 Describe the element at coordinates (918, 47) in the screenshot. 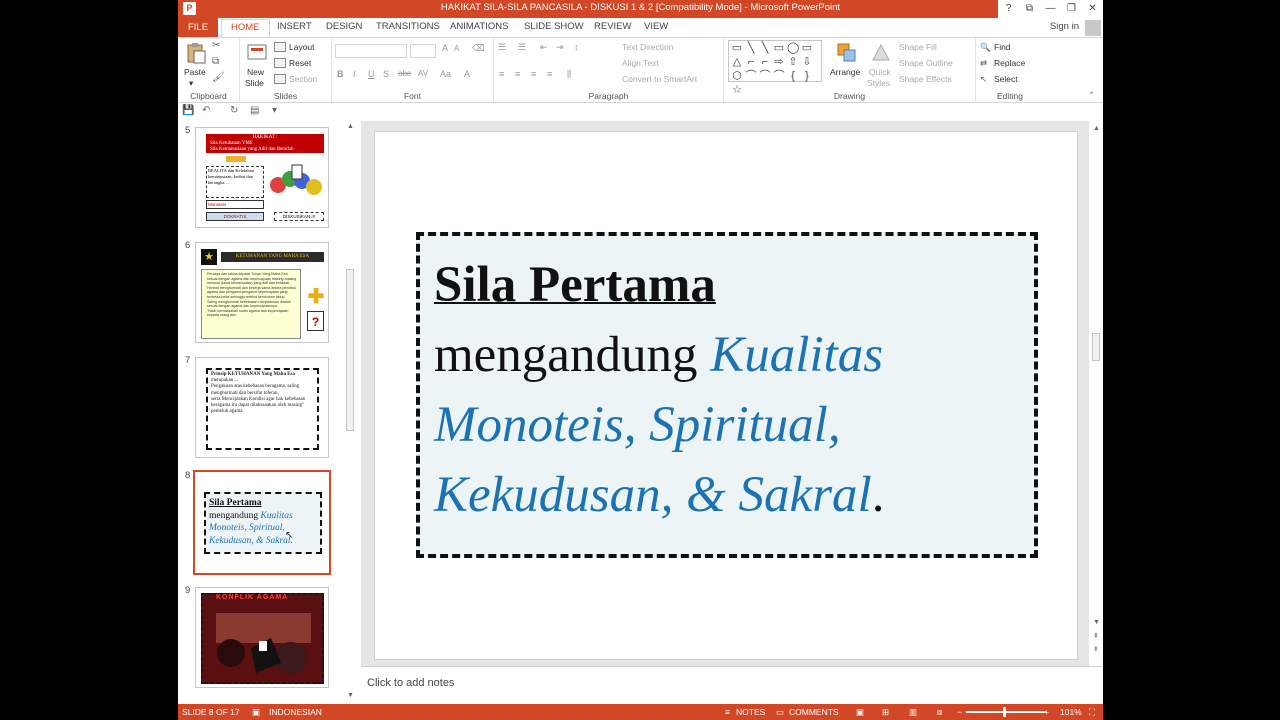

I see `shape-fill-button: Shape Fill` at that location.